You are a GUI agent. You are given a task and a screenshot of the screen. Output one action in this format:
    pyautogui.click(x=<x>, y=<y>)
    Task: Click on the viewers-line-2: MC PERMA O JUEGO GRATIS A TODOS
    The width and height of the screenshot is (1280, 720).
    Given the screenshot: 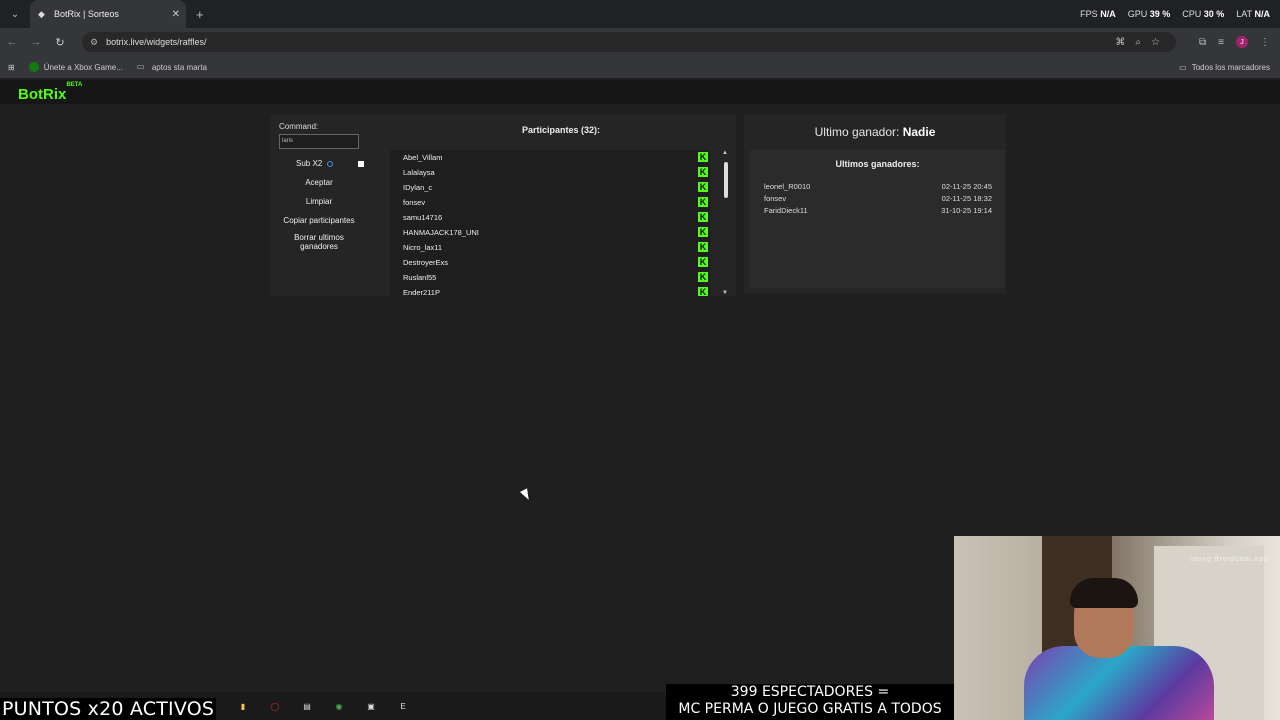 What is the action you would take?
    pyautogui.click(x=810, y=709)
    